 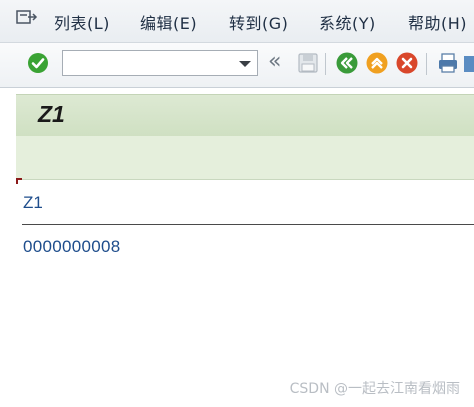 What do you see at coordinates (374, 389) in the screenshot?
I see `watermark: CSDN @一起去江南看烟雨` at bounding box center [374, 389].